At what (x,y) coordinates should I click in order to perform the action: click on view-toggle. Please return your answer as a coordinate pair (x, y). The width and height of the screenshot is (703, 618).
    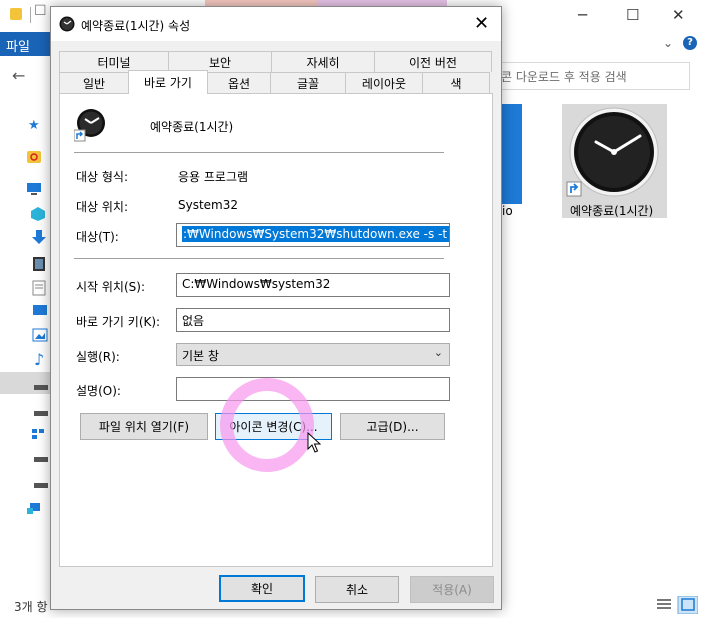
    Looking at the image, I should click on (677, 605).